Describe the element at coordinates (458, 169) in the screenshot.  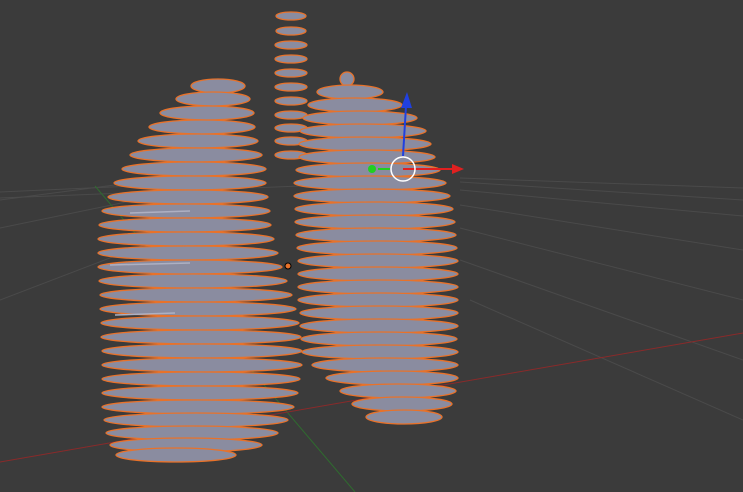
I see `gizmo-x-arrow-icon` at that location.